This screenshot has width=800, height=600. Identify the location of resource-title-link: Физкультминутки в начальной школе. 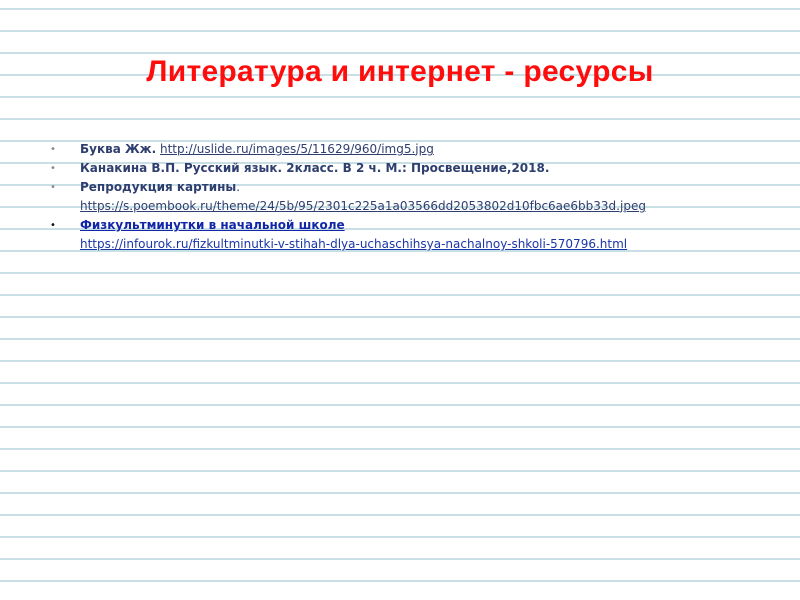
(212, 225).